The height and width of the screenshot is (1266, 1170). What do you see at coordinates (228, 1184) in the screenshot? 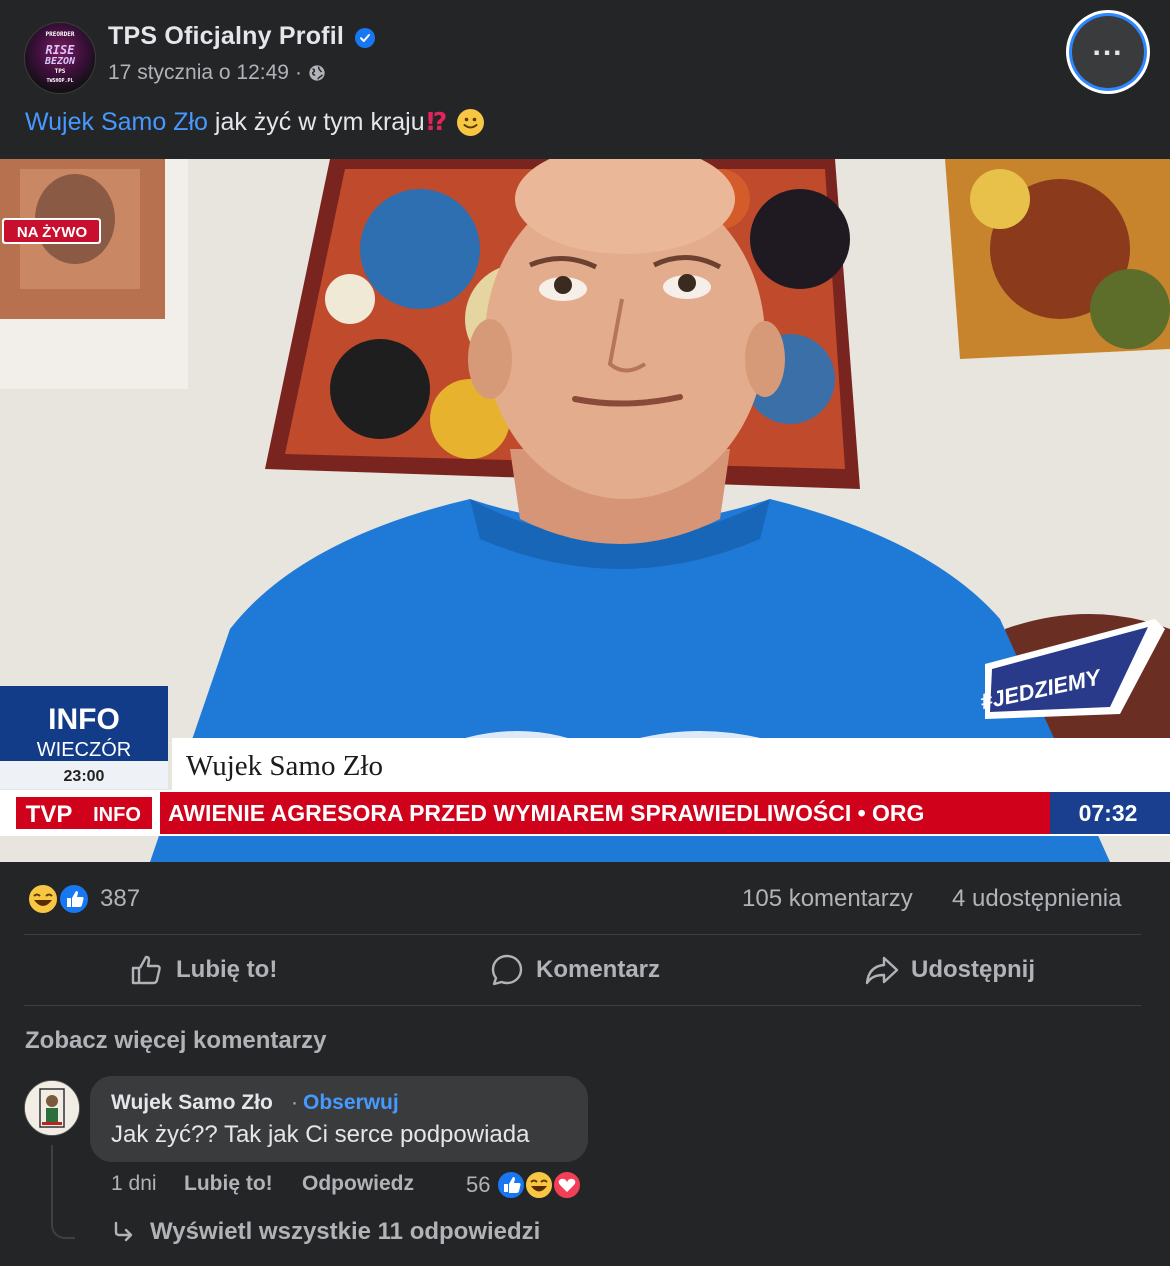
I see `comment-like-button: Lubię to!` at bounding box center [228, 1184].